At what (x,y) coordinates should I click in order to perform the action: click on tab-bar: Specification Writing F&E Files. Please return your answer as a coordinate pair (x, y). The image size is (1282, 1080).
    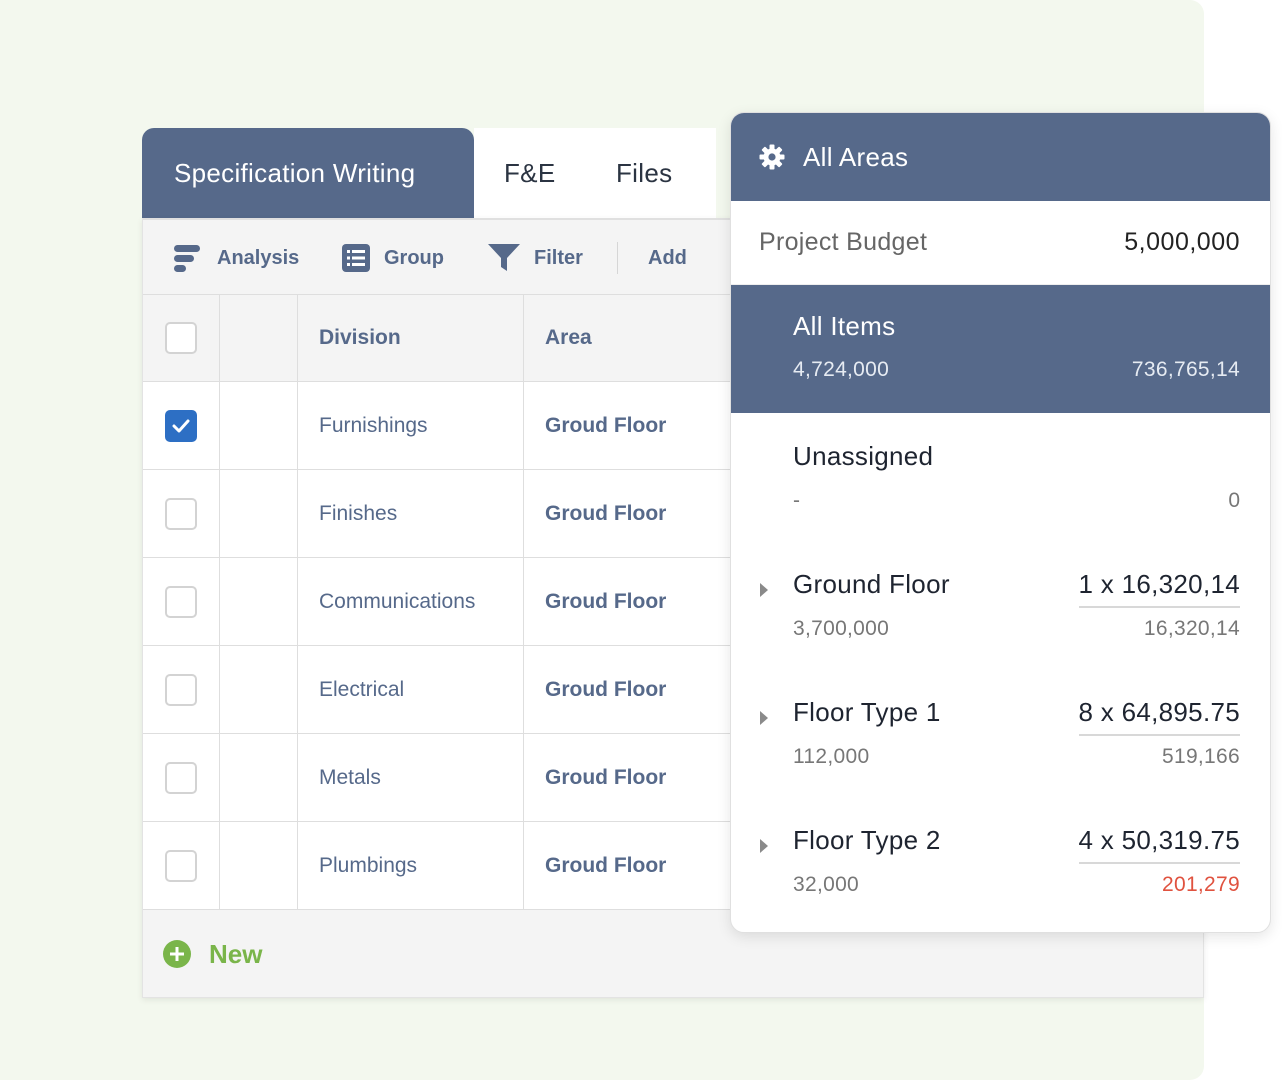
    Looking at the image, I should click on (452, 173).